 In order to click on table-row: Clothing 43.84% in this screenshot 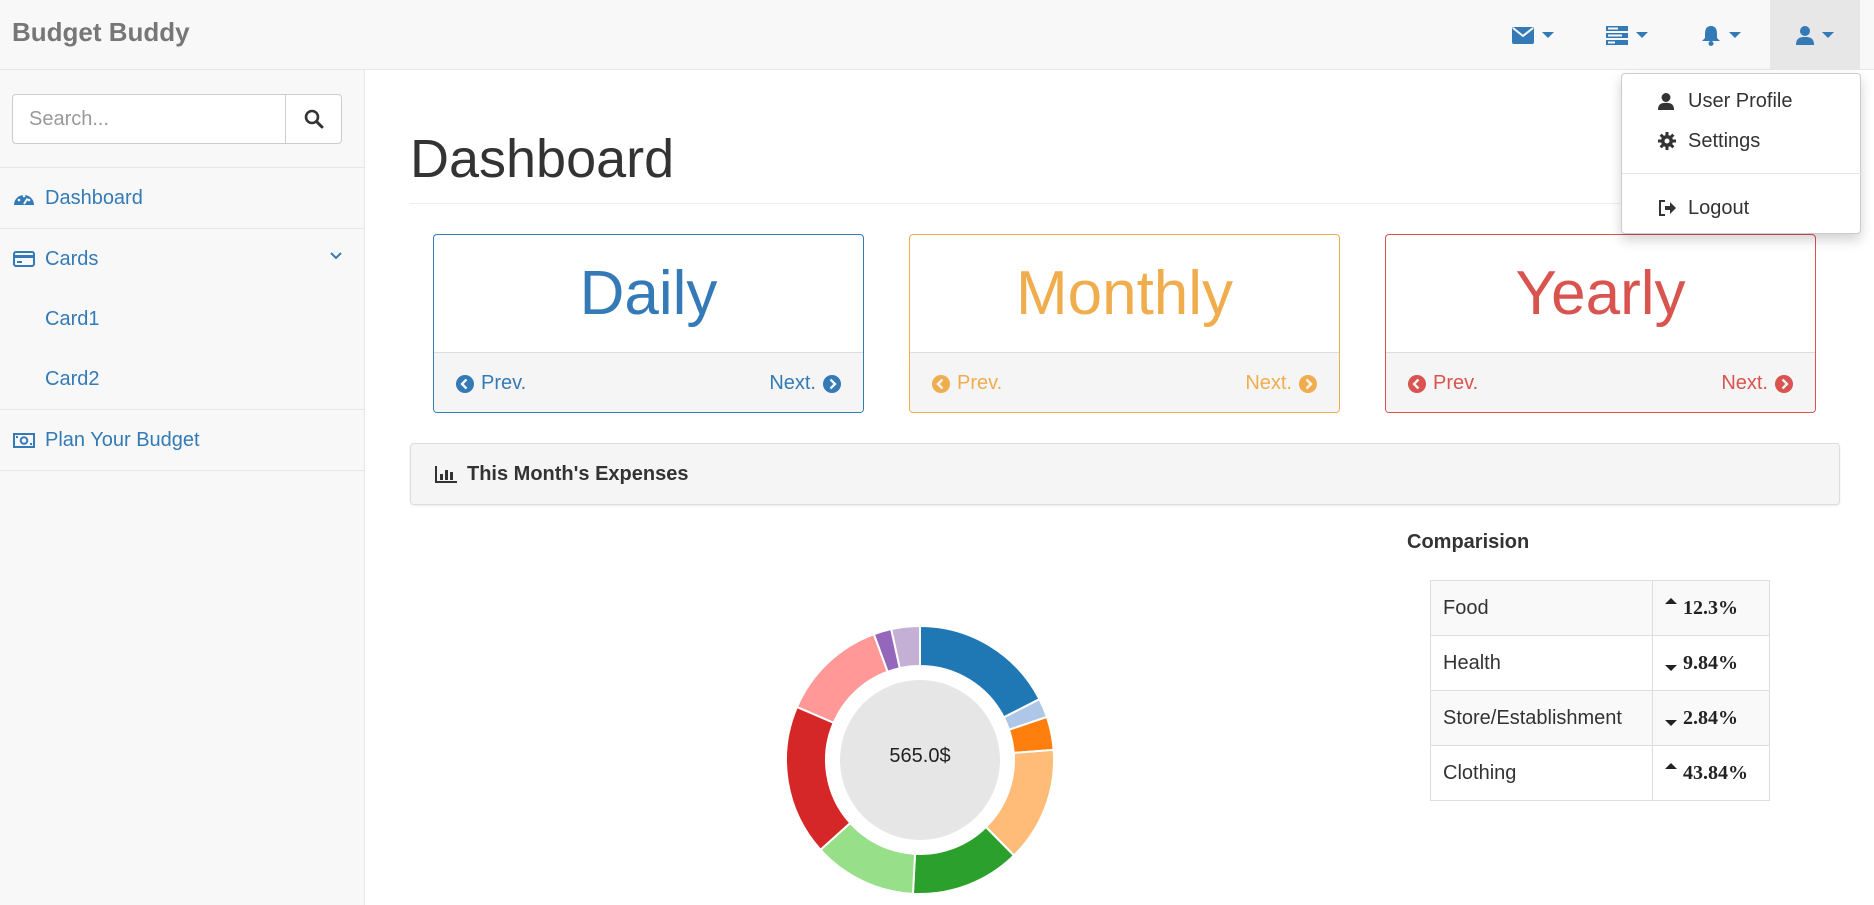, I will do `click(1600, 773)`.